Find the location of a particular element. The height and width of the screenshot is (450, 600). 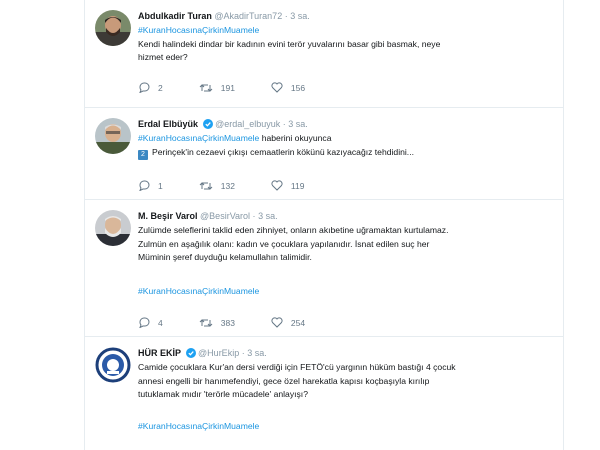

retweet-button: 191 is located at coordinates (217, 88).